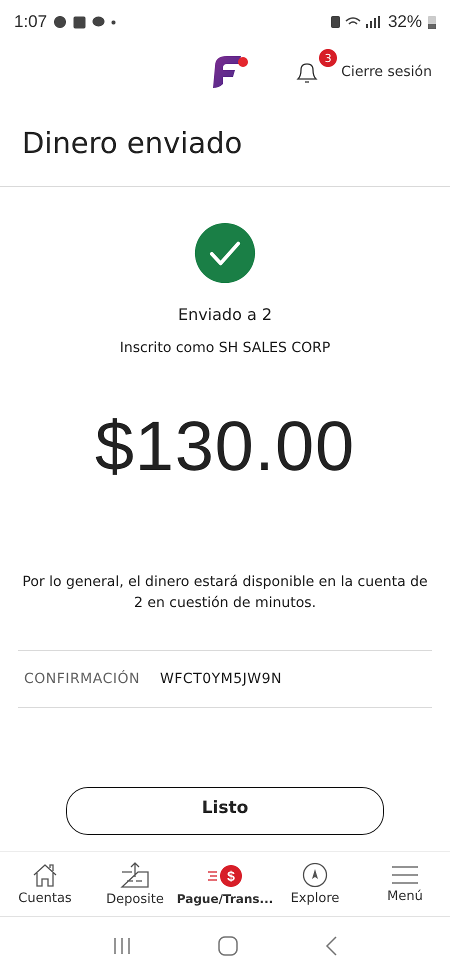  What do you see at coordinates (356, 22) in the screenshot?
I see `signal-icons` at bounding box center [356, 22].